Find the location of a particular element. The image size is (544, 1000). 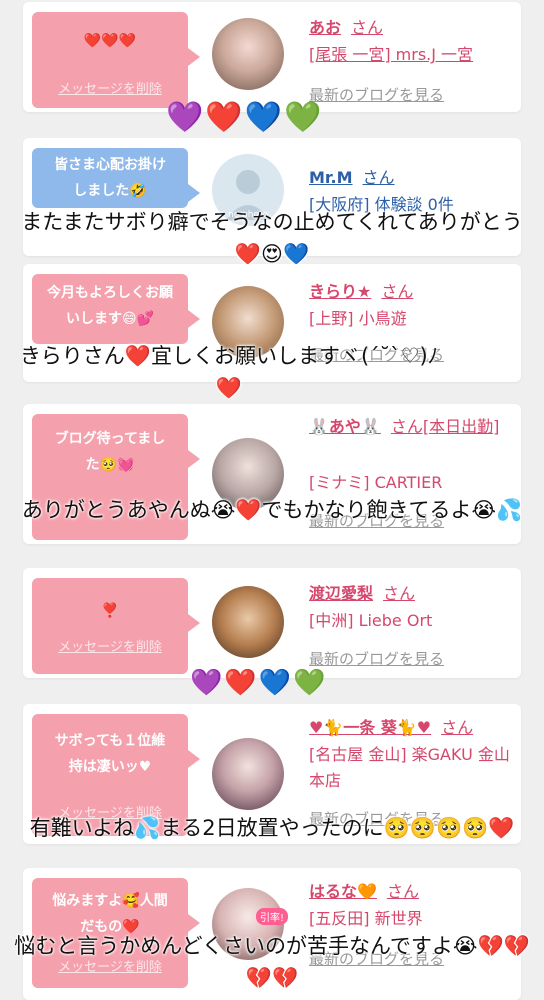

avatar-badge: 引率! is located at coordinates (271, 916).